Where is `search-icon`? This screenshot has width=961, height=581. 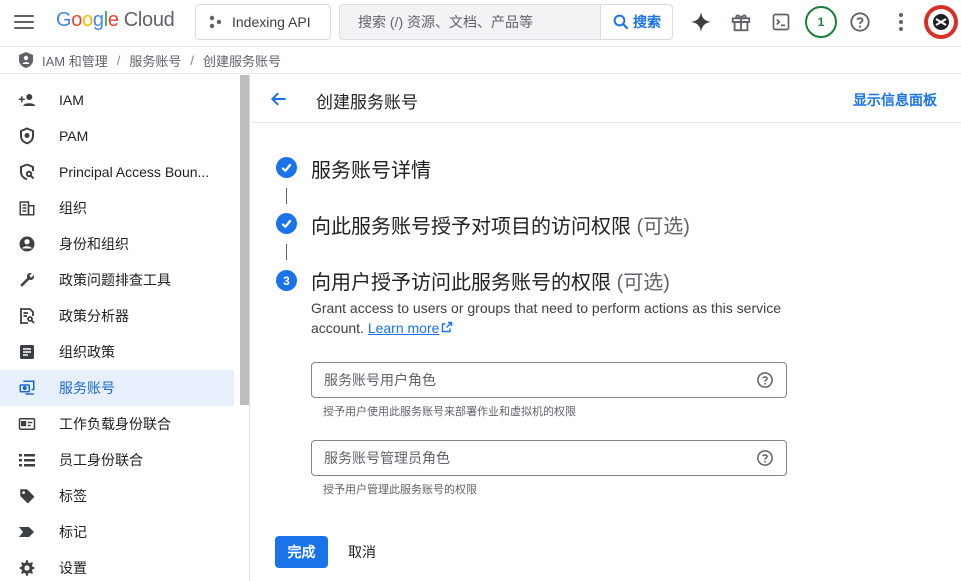
search-icon is located at coordinates (621, 22).